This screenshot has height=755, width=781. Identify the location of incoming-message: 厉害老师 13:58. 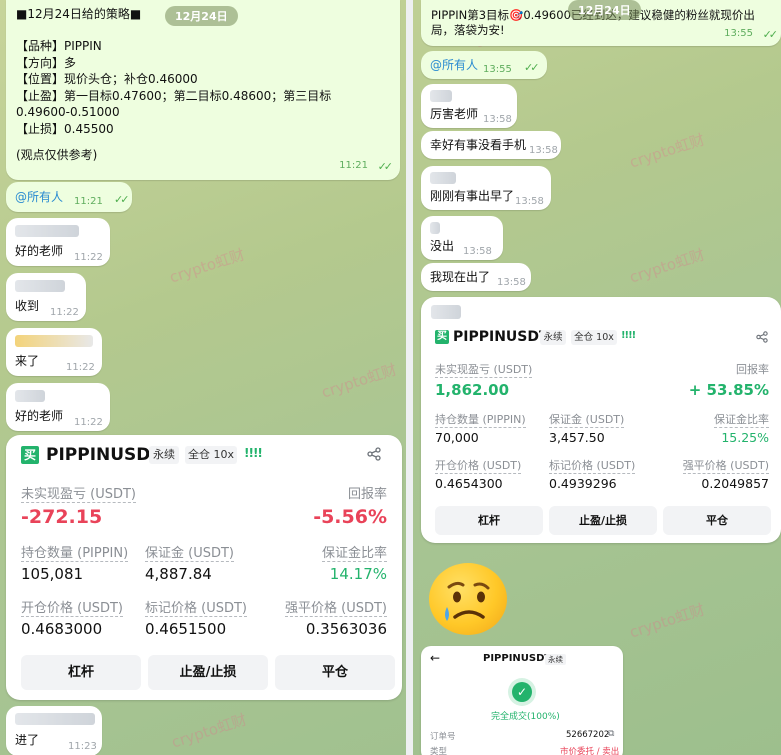
(469, 106).